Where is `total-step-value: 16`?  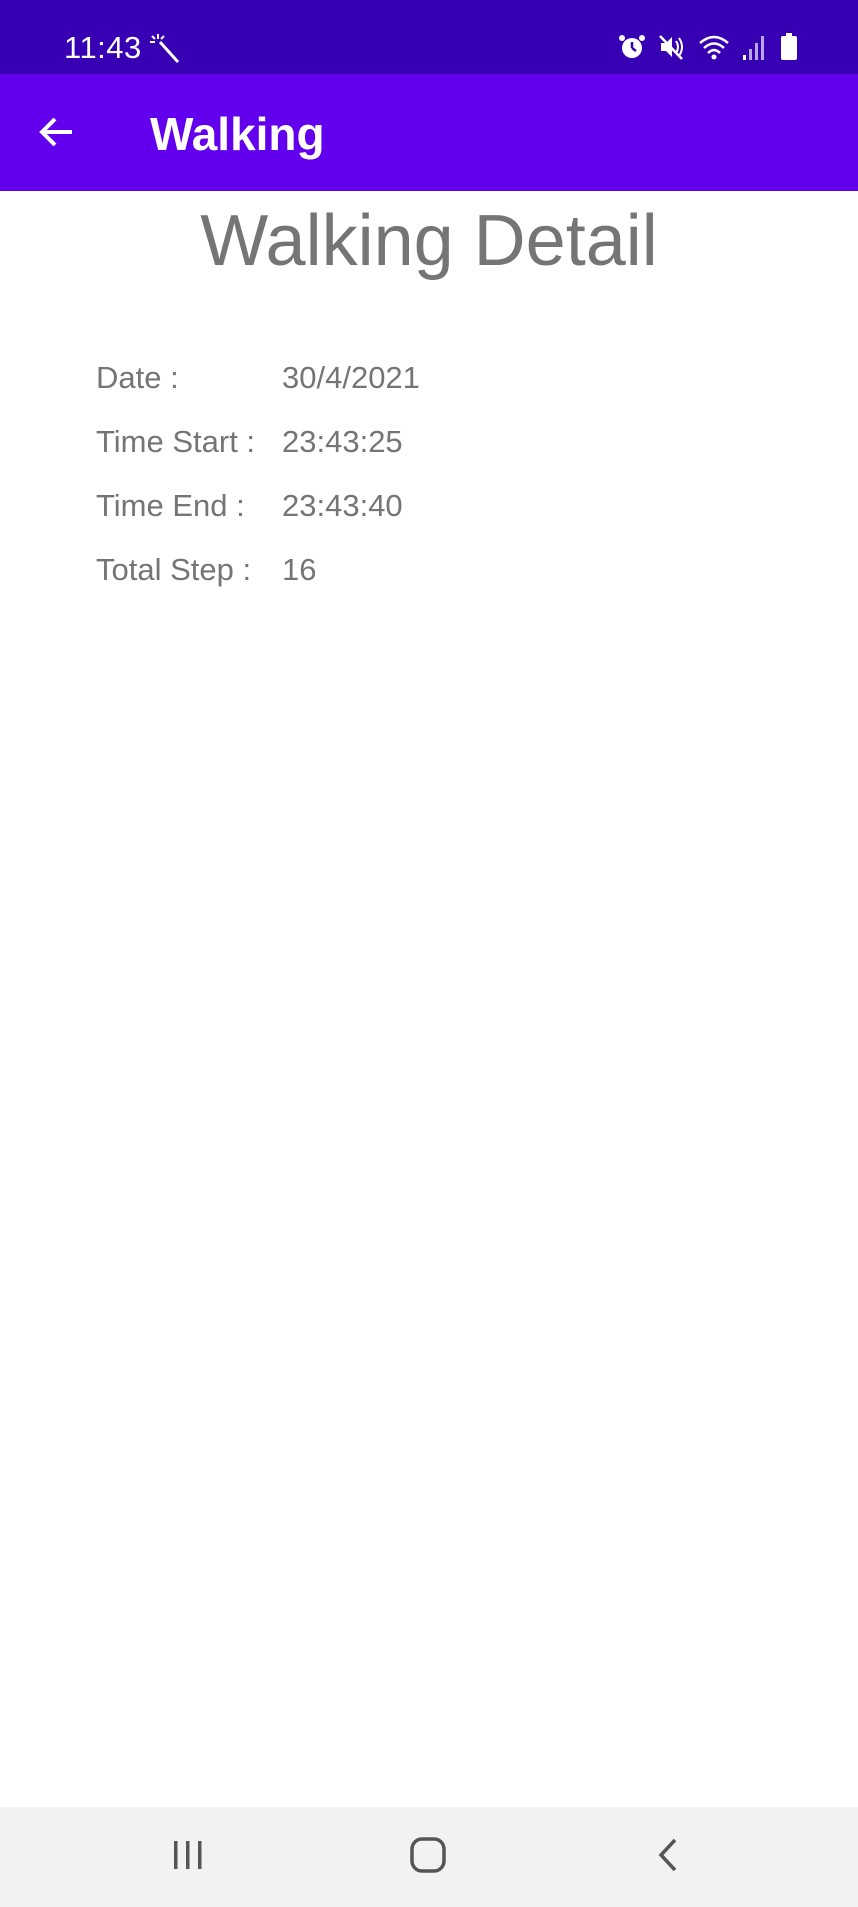
total-step-value: 16 is located at coordinates (299, 569).